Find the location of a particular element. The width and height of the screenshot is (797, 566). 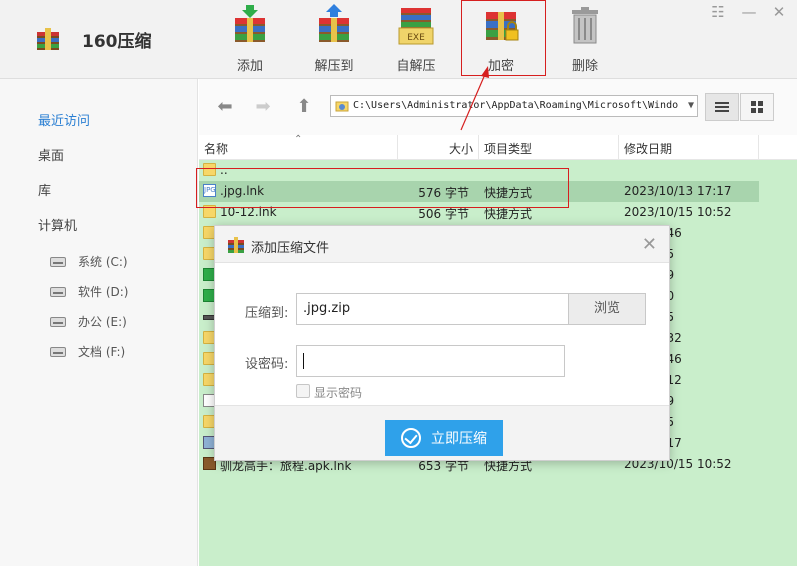

compress-now-button: 立即压缩 is located at coordinates (444, 438).